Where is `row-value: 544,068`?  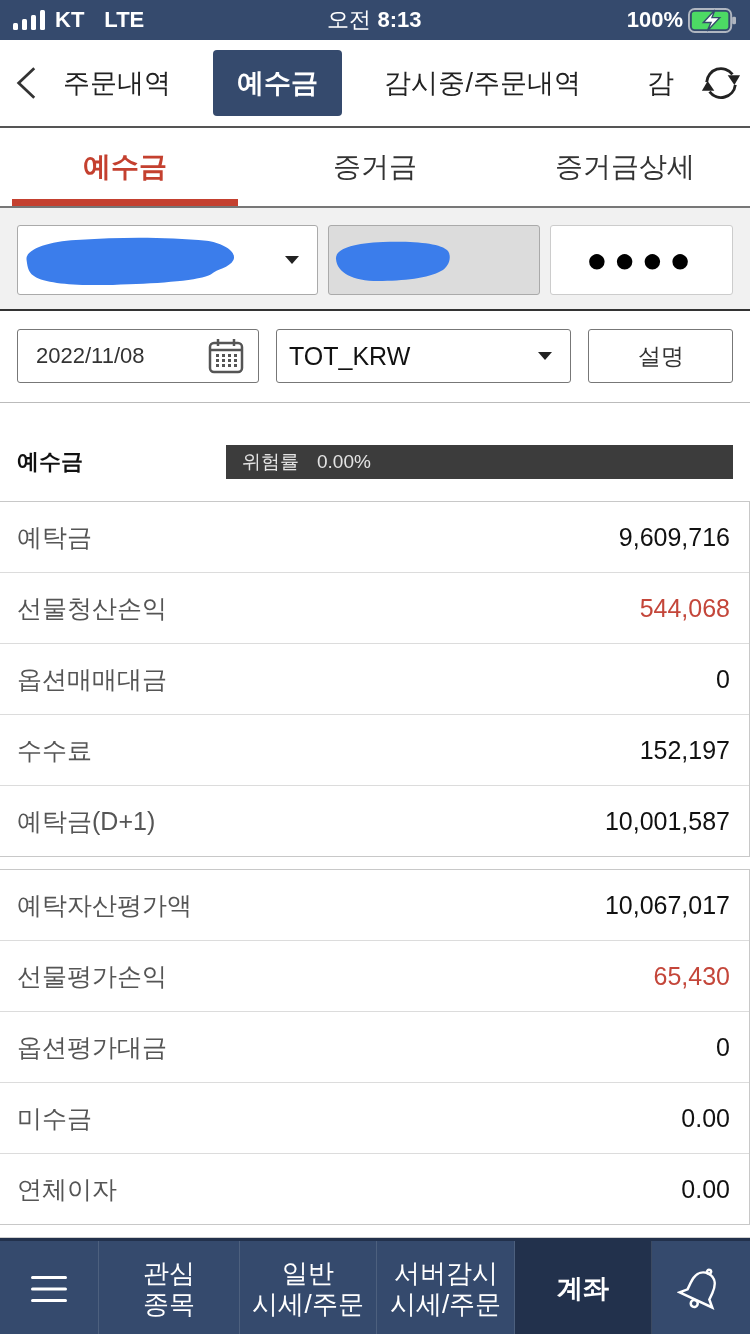 row-value: 544,068 is located at coordinates (684, 608).